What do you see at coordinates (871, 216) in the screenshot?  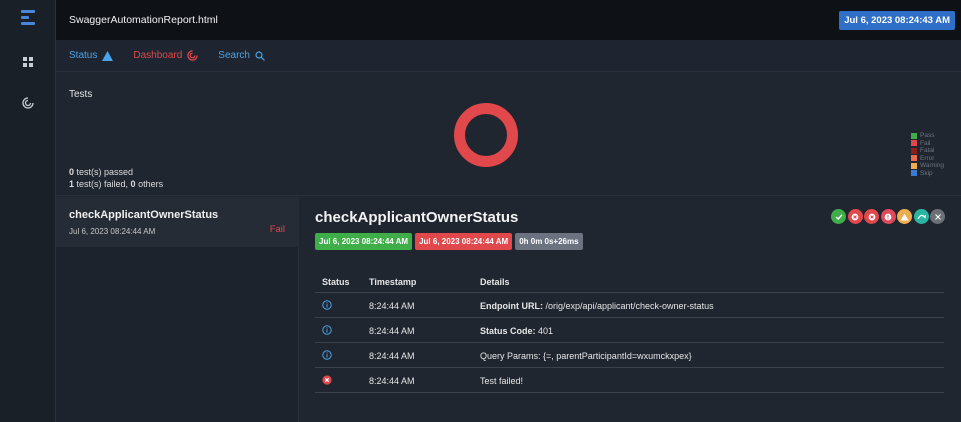 I see `fatal-filter-icon` at bounding box center [871, 216].